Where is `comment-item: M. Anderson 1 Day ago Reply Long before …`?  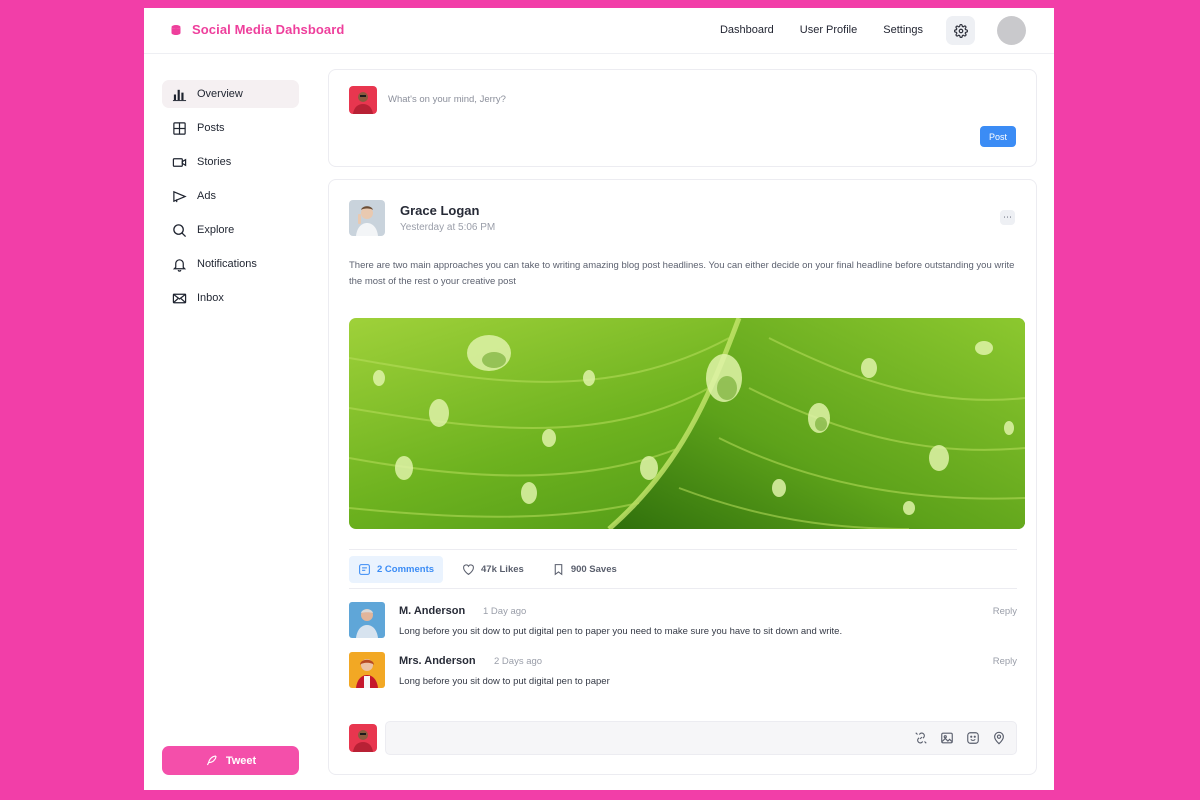 comment-item: M. Anderson 1 Day ago Reply Long before … is located at coordinates (683, 622).